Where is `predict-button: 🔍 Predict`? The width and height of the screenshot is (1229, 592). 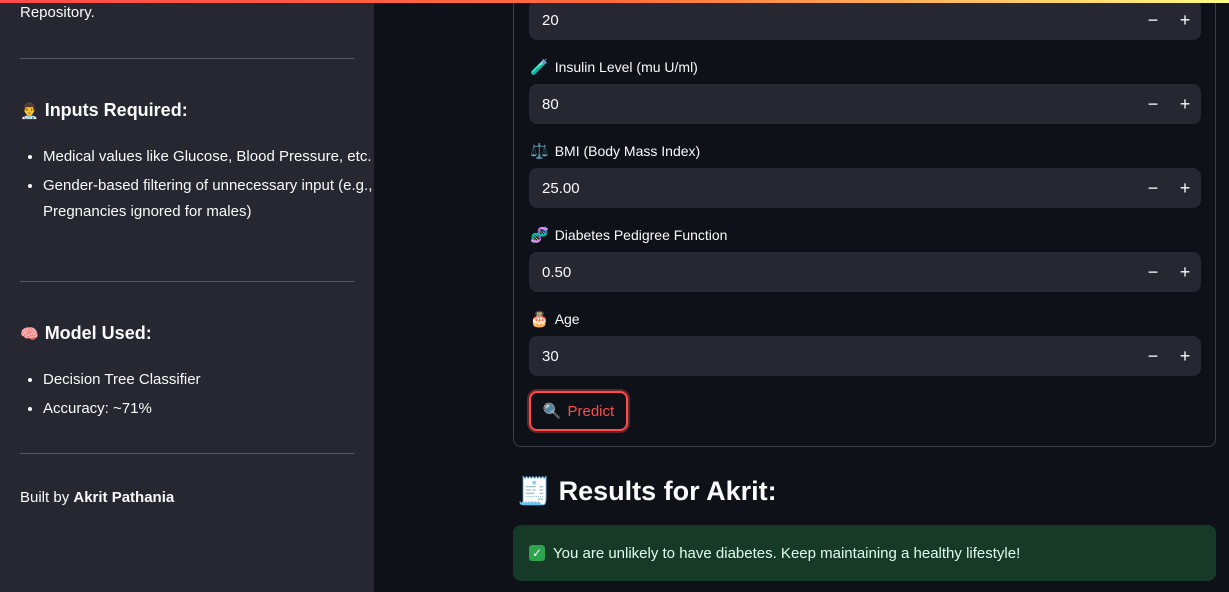
predict-button: 🔍 Predict is located at coordinates (578, 411).